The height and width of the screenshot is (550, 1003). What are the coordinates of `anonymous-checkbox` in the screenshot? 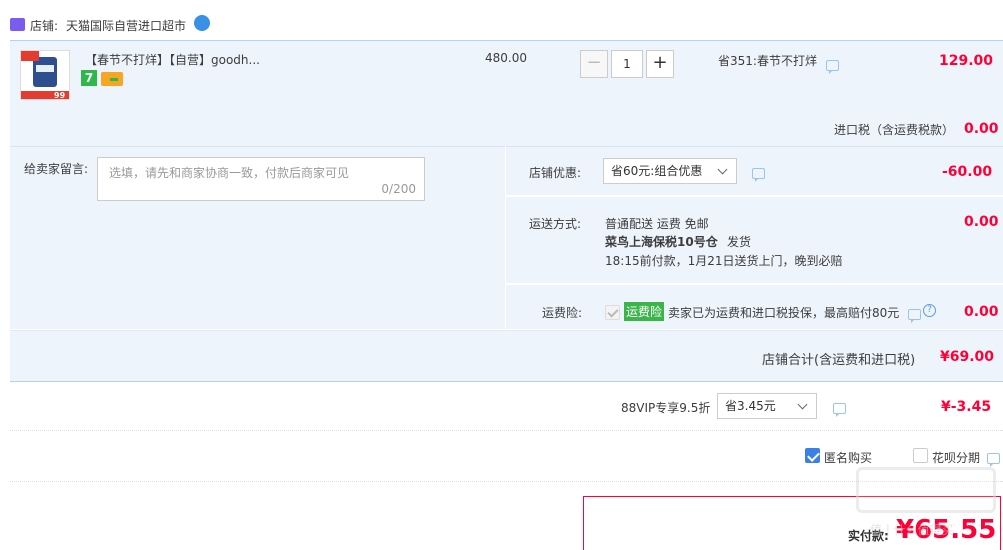 It's located at (812, 455).